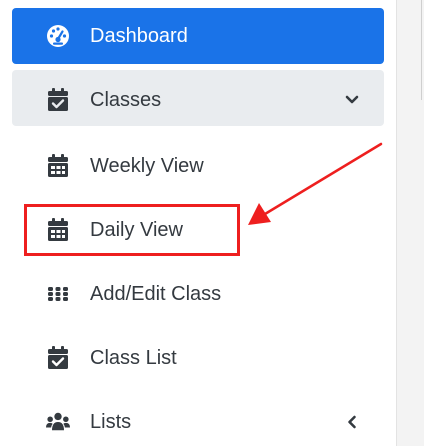 The height and width of the screenshot is (446, 424). Describe the element at coordinates (139, 36) in the screenshot. I see `sidebar-item-label: Dashboard` at that location.